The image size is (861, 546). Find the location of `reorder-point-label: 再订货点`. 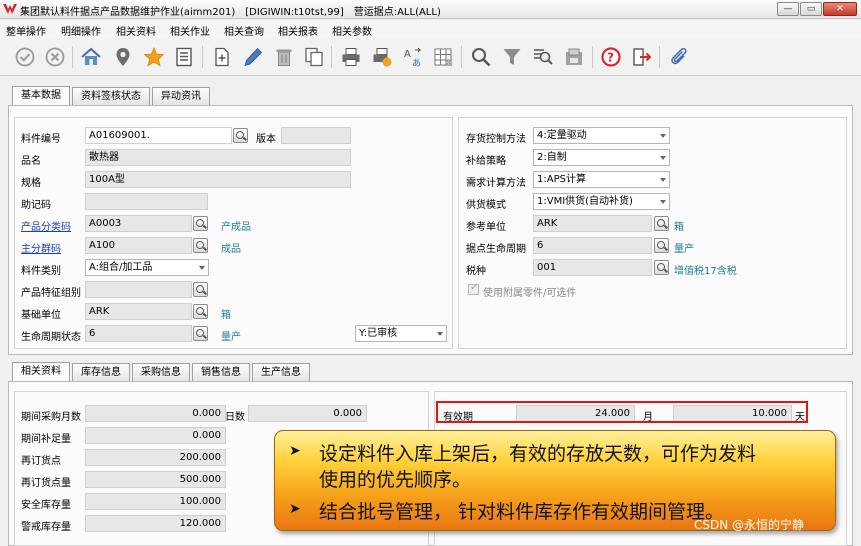

reorder-point-label: 再订货点 is located at coordinates (41, 461).